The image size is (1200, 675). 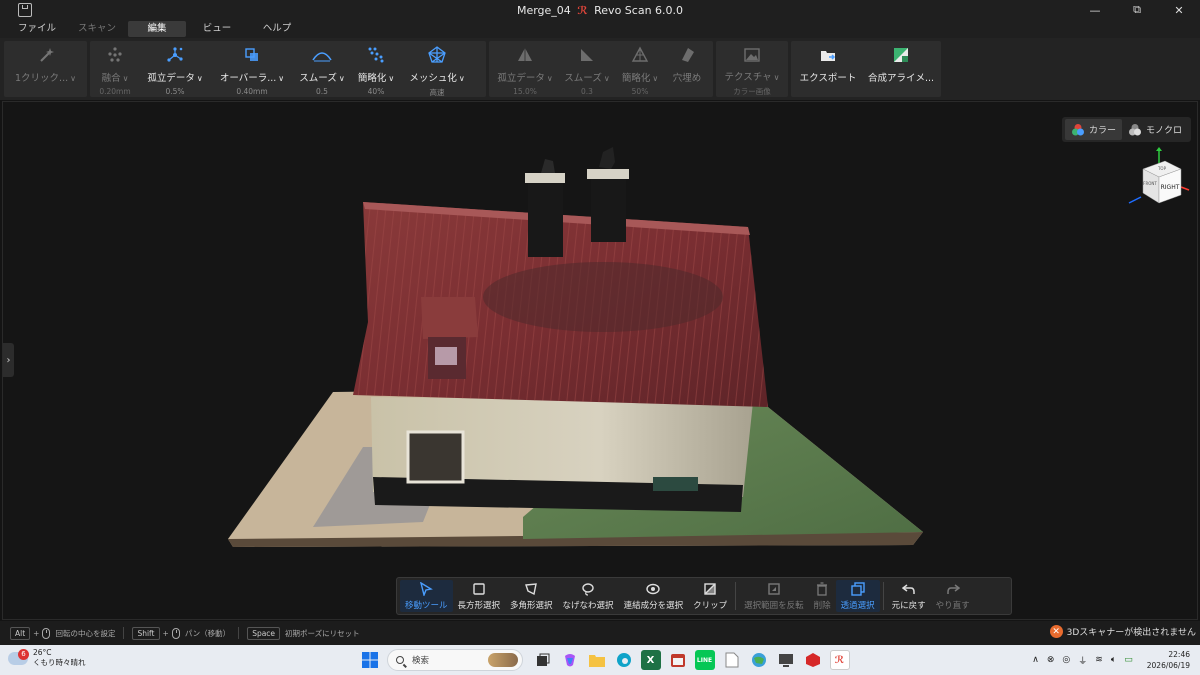 I want to click on shift-hint: Shift + パン（移動）, so click(x=181, y=633).